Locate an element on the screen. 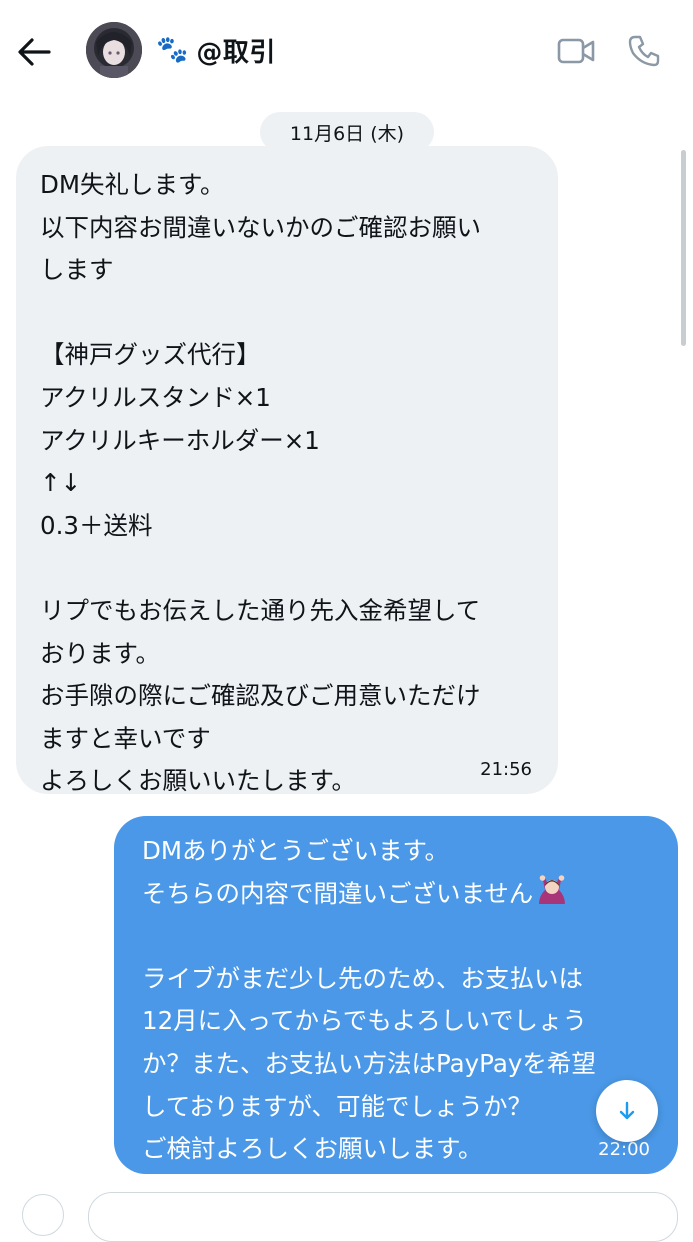 This screenshot has width=693, height=1242. avatar-image is located at coordinates (114, 50).